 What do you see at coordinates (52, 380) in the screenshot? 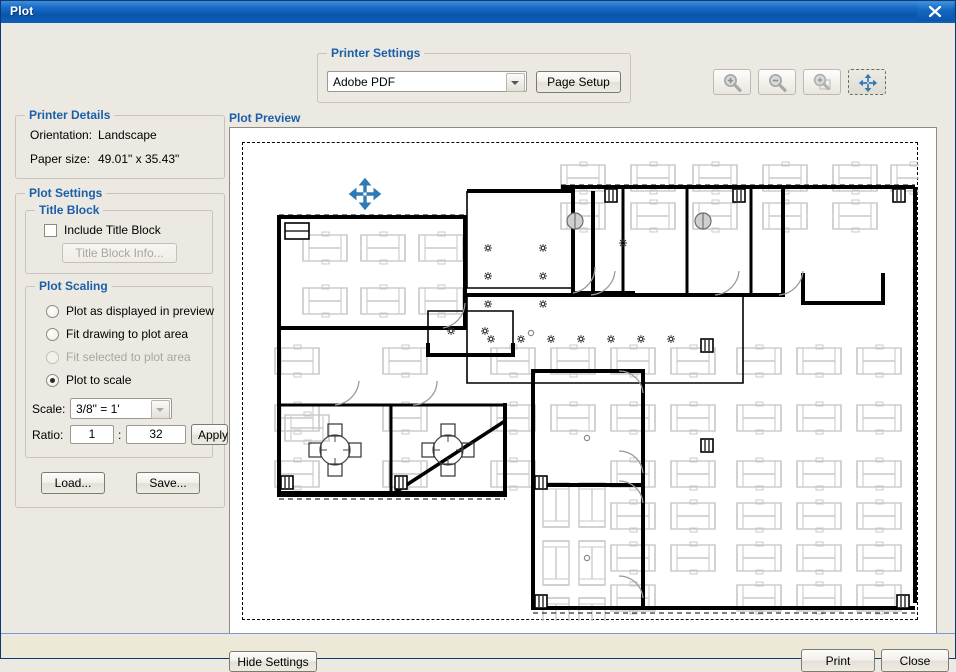
I see `radio-plot-to-scale` at bounding box center [52, 380].